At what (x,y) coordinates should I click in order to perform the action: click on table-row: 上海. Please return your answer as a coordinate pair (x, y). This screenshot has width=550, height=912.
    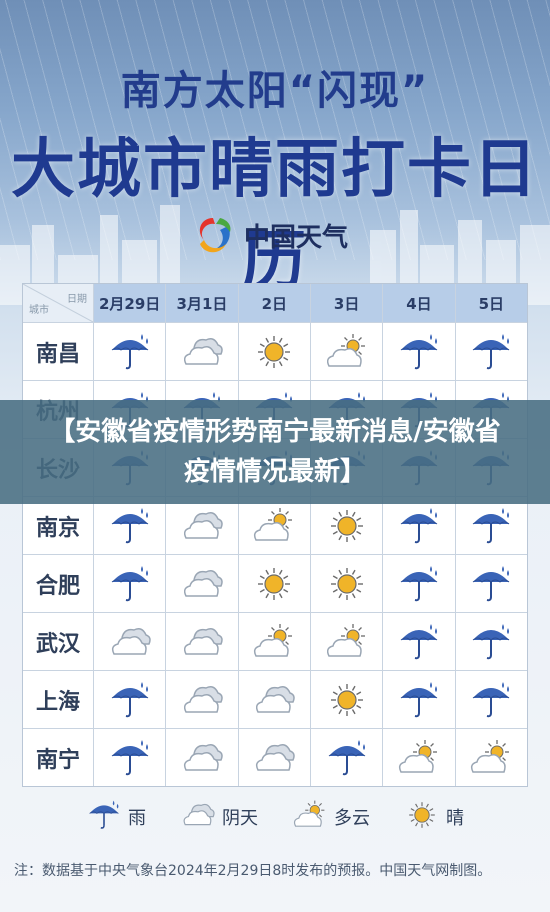
    Looking at the image, I should click on (275, 699).